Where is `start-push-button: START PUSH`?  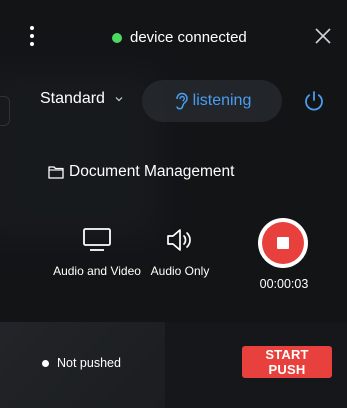
start-push-button: START PUSH is located at coordinates (287, 362).